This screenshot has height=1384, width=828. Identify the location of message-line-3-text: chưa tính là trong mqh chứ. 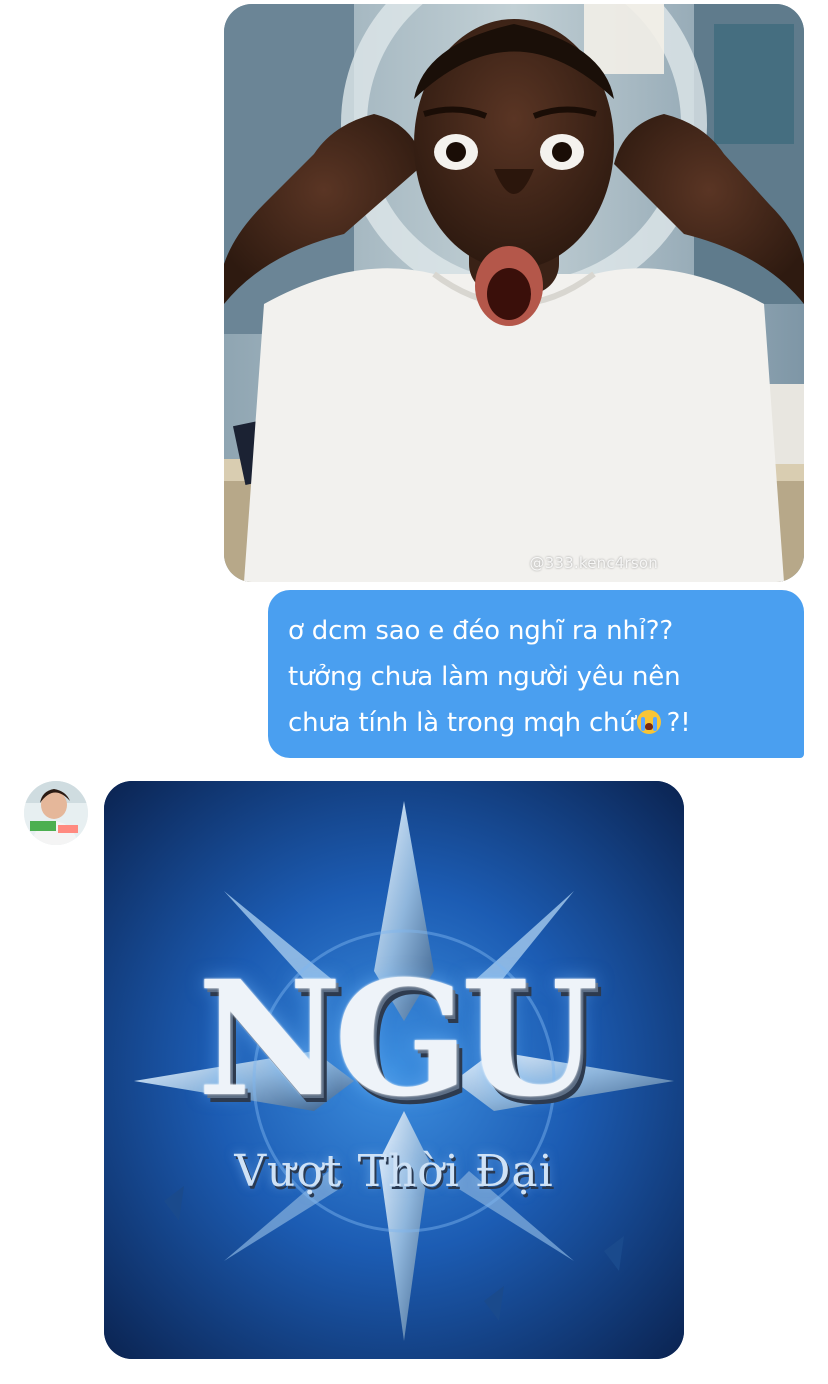
(462, 723).